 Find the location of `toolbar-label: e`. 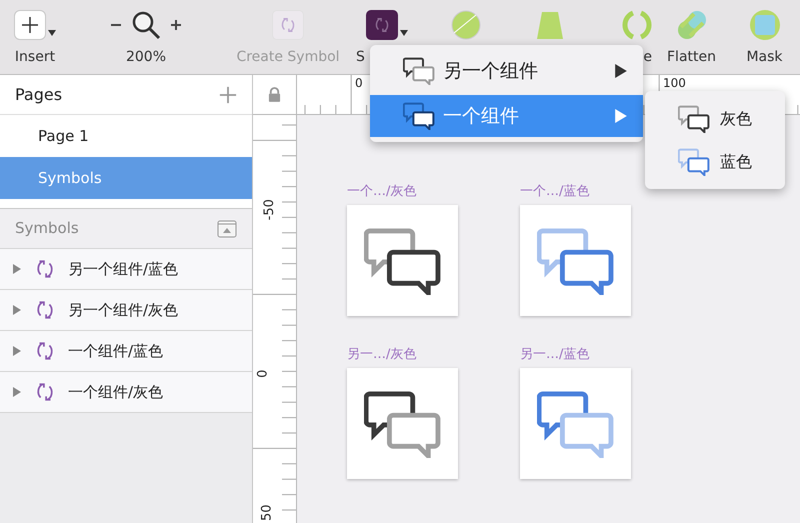

toolbar-label: e is located at coordinates (648, 57).